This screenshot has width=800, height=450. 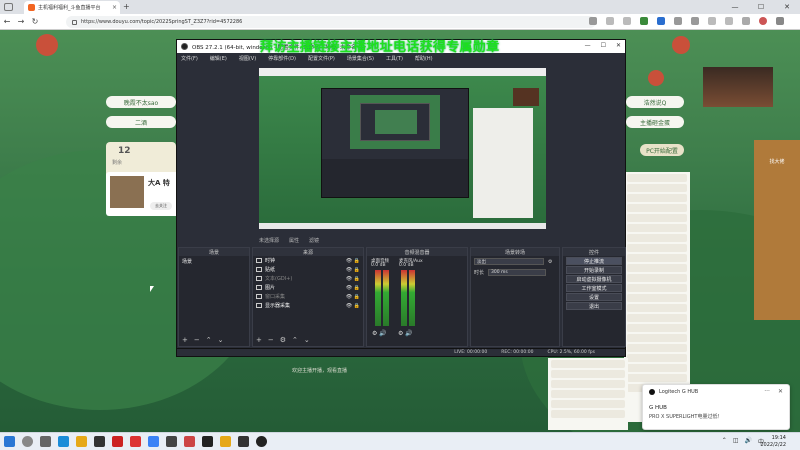 I want to click on streamer-pill: 浩然说Q, so click(x=655, y=102).